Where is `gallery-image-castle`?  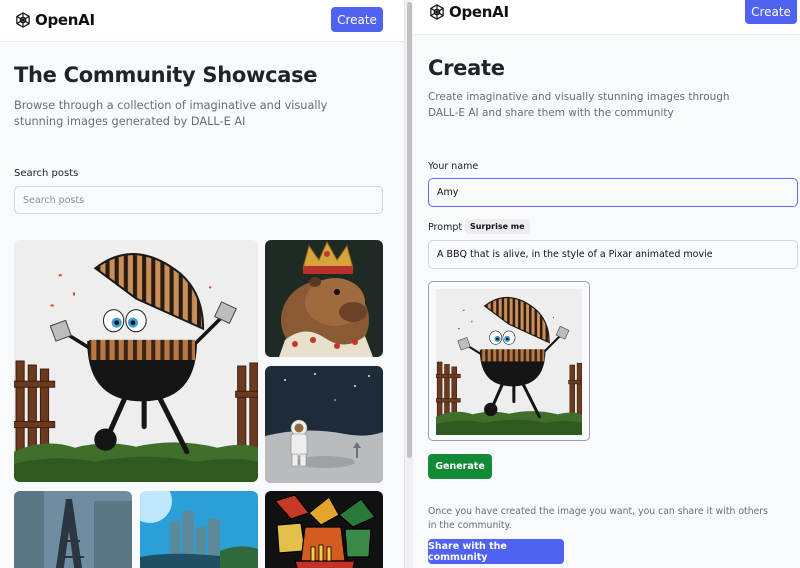
gallery-image-castle is located at coordinates (199, 529).